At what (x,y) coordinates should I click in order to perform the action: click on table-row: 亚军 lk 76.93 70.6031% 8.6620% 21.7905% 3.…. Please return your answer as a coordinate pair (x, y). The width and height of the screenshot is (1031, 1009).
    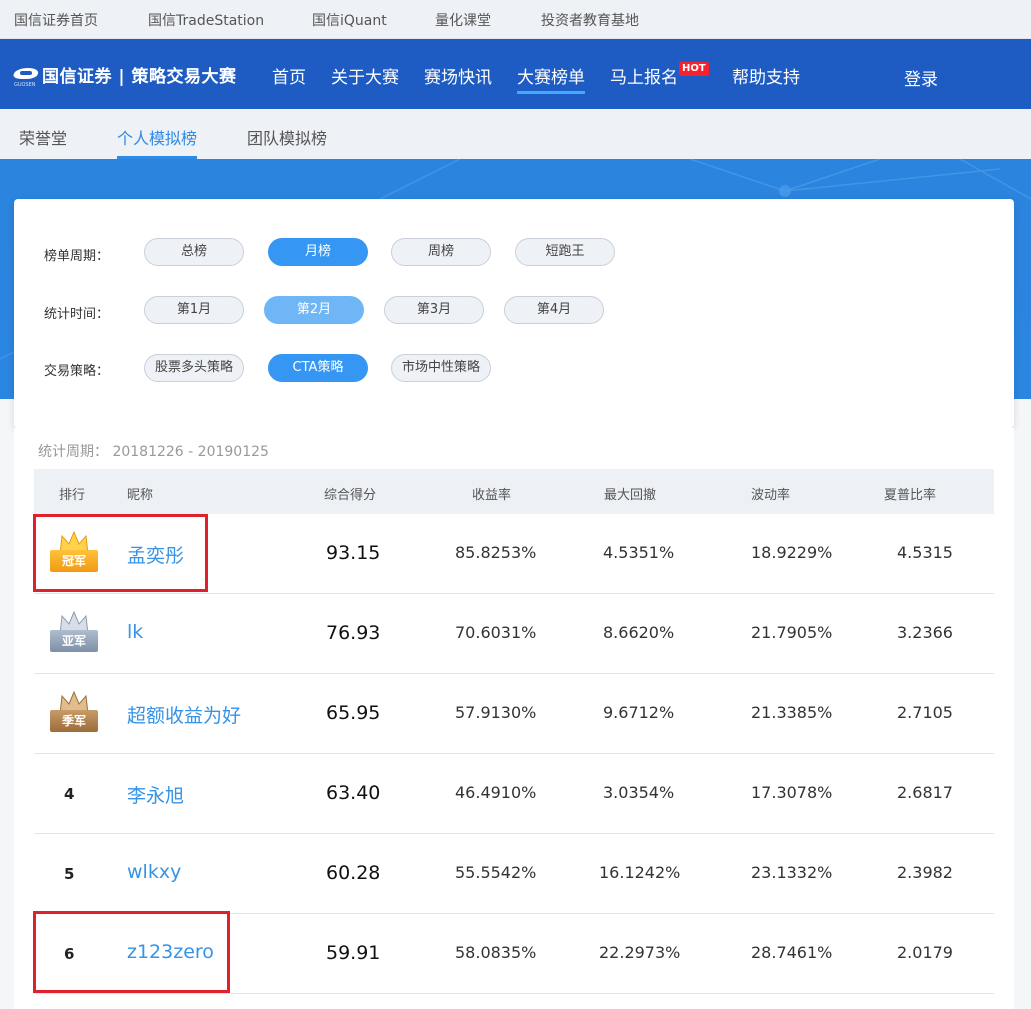
    Looking at the image, I should click on (514, 634).